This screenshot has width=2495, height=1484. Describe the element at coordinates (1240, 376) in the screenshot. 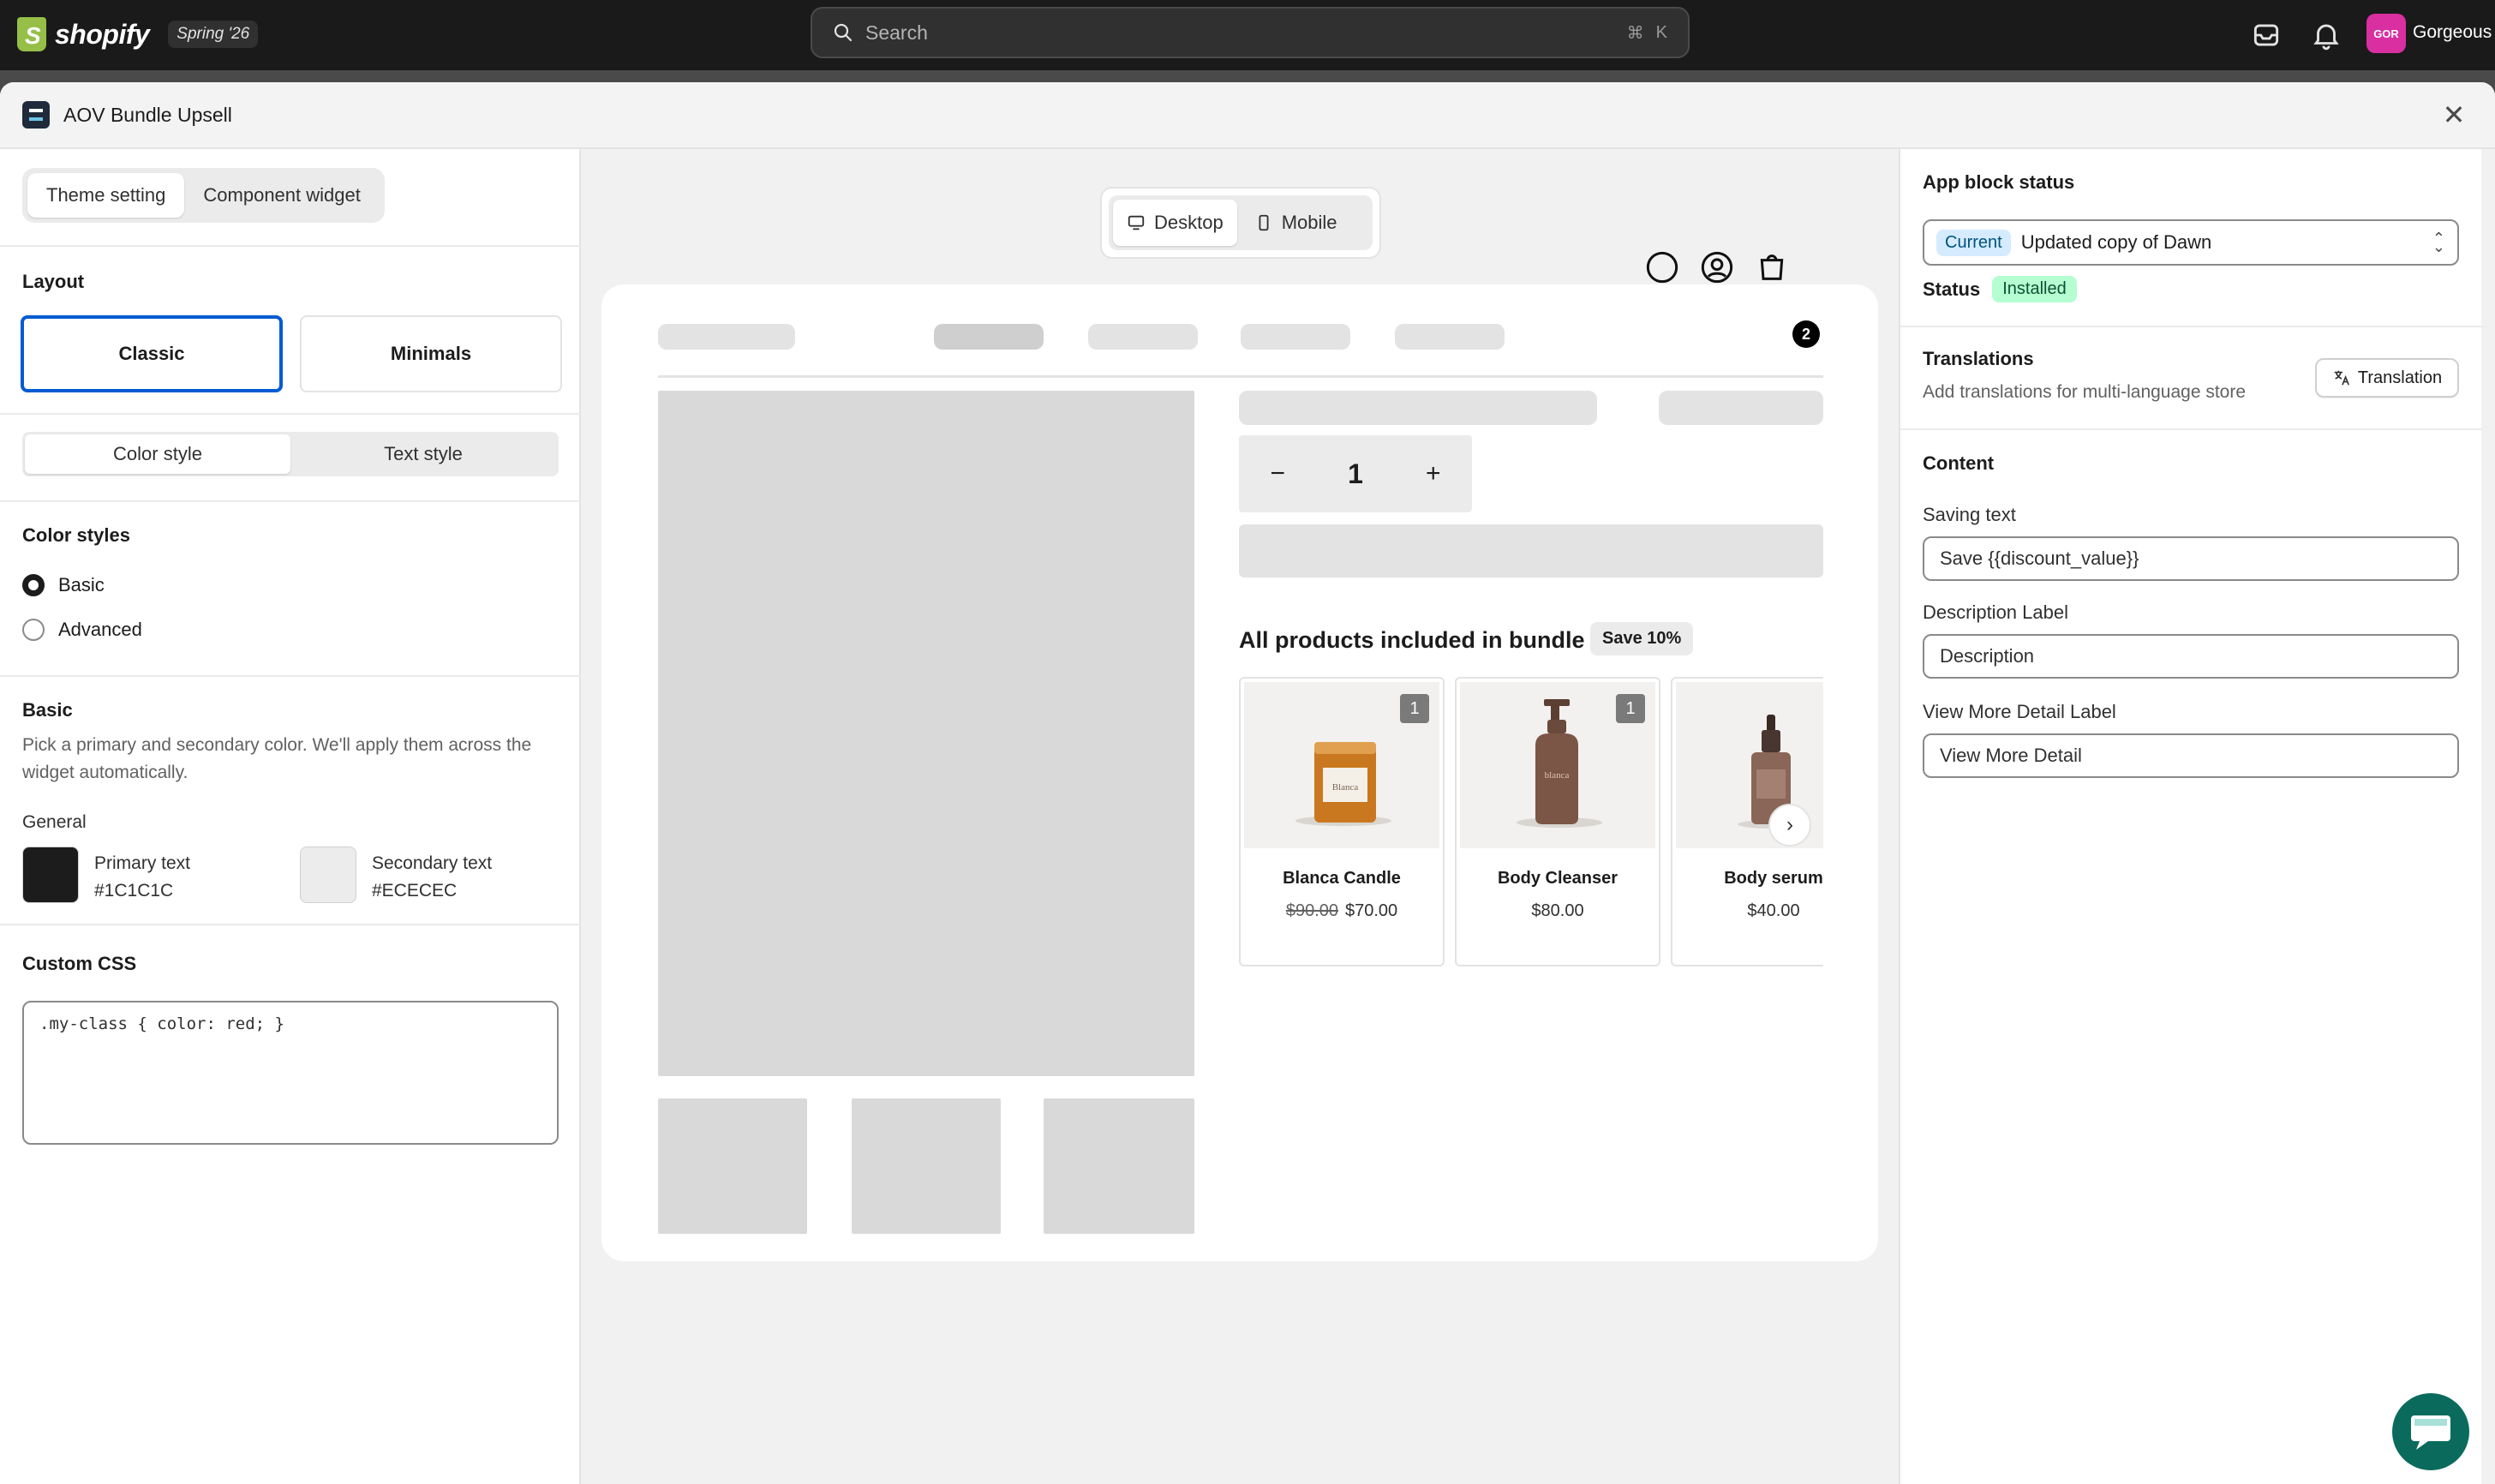

I see `preview-header-divider` at that location.